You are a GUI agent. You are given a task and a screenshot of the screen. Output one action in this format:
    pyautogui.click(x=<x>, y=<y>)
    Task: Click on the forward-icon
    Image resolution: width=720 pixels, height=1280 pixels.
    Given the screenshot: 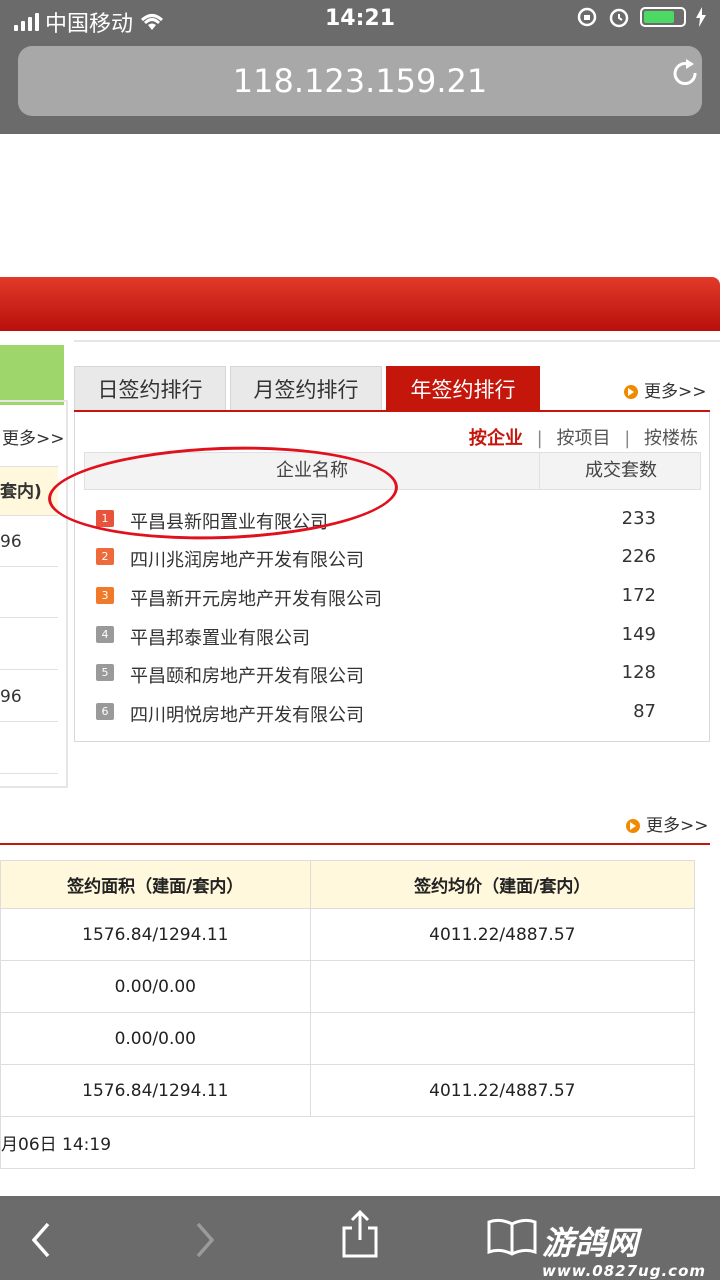 What is the action you would take?
    pyautogui.click(x=204, y=1240)
    